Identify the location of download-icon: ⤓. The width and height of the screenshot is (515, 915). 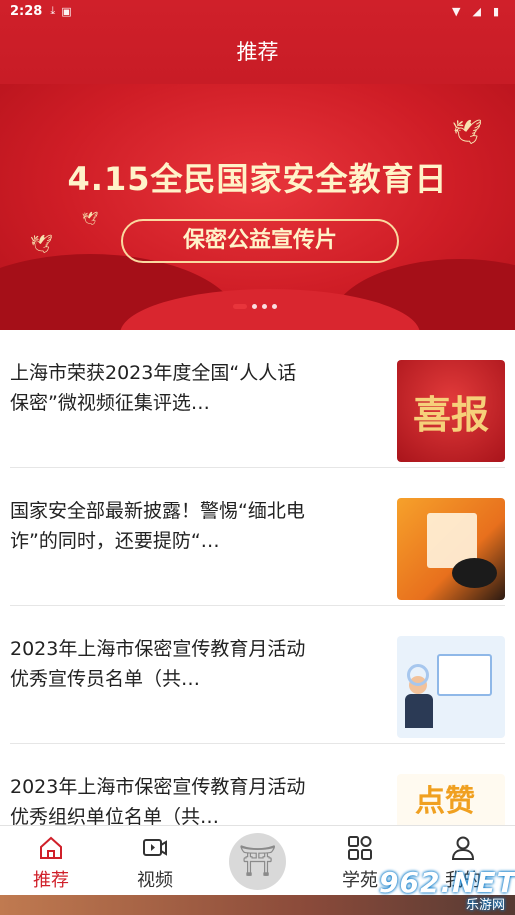
(53, 10).